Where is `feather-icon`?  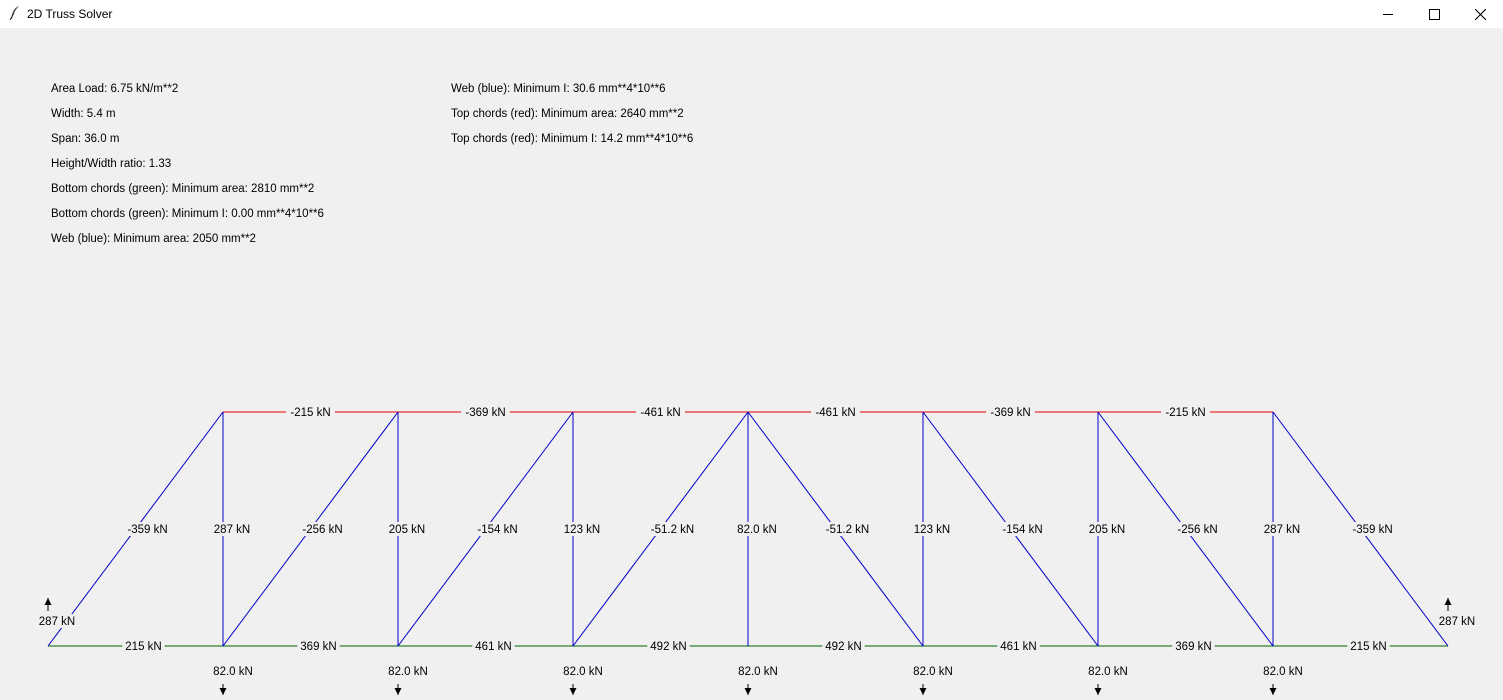 feather-icon is located at coordinates (14, 13).